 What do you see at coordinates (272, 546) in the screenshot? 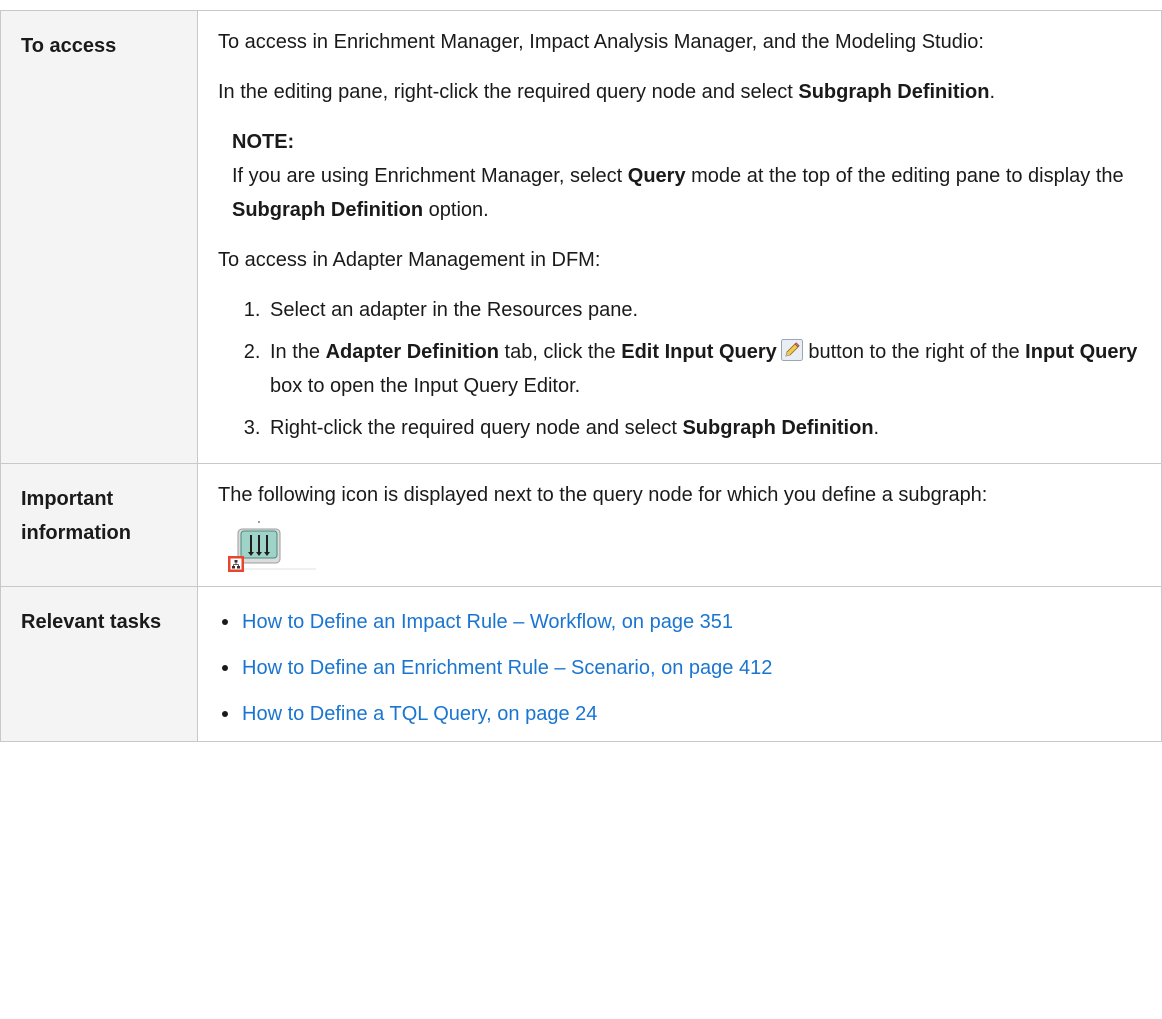
I see `subgraph-node-icon` at bounding box center [272, 546].